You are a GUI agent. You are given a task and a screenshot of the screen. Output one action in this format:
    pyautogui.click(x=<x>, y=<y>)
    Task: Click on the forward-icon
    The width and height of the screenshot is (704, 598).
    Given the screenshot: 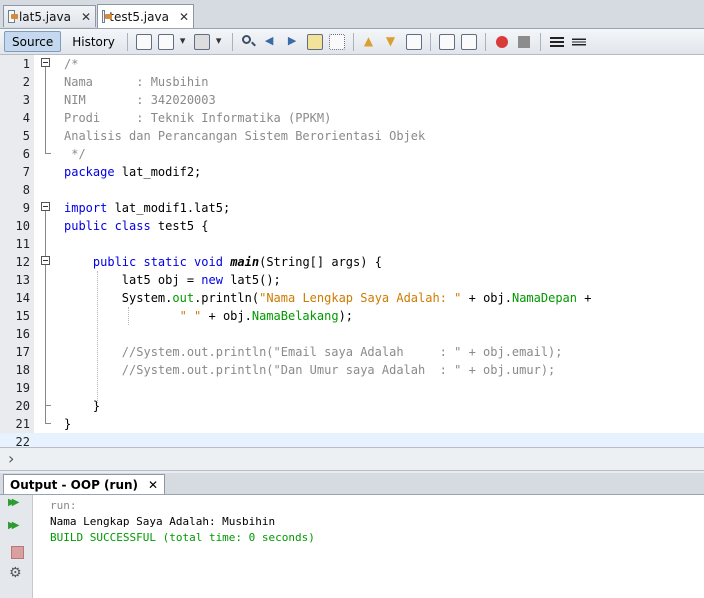 What is the action you would take?
    pyautogui.click(x=201, y=41)
    